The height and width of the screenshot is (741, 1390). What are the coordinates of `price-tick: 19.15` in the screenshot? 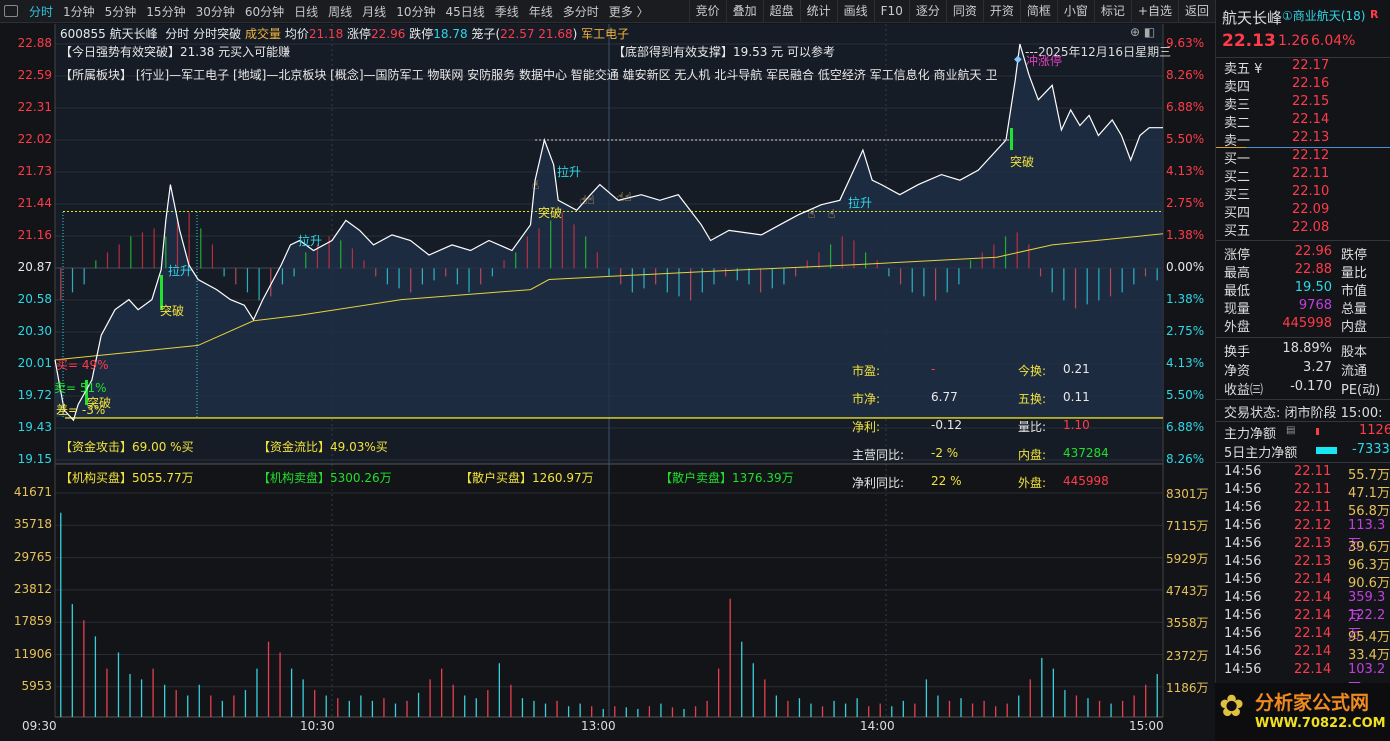 It's located at (34, 459).